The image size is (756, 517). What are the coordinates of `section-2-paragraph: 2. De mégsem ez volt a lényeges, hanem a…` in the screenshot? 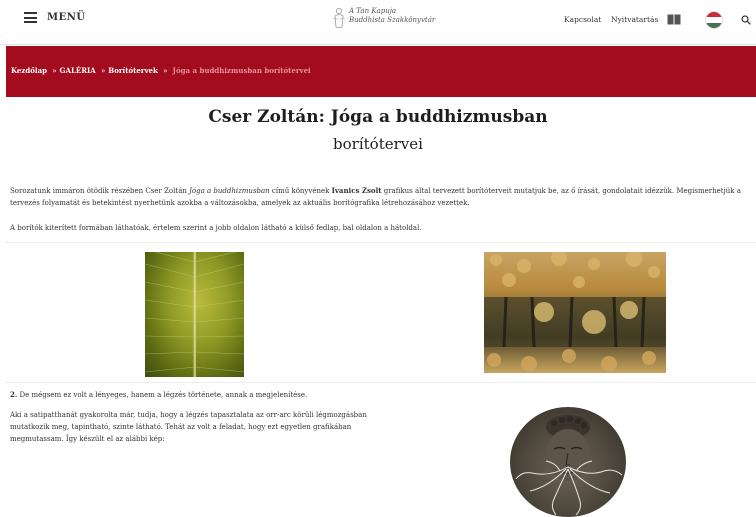 It's located at (380, 395).